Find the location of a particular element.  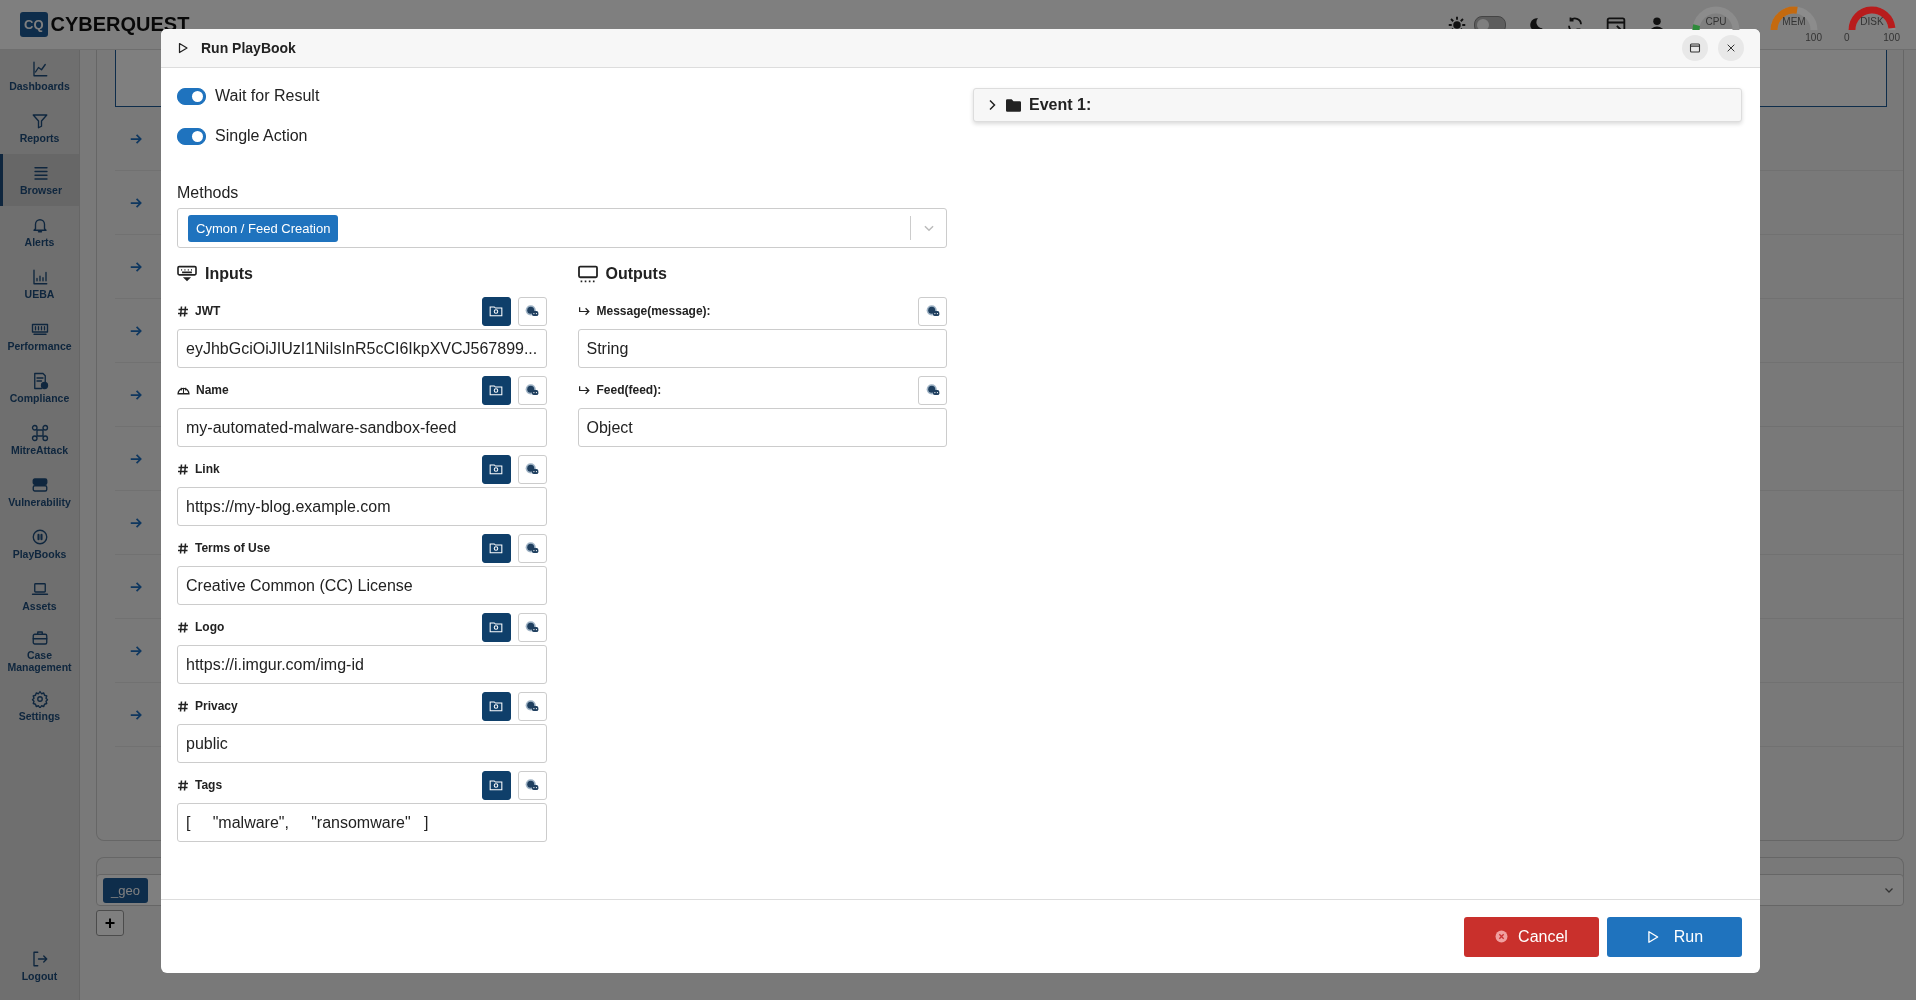

funnel-icon is located at coordinates (39, 121).